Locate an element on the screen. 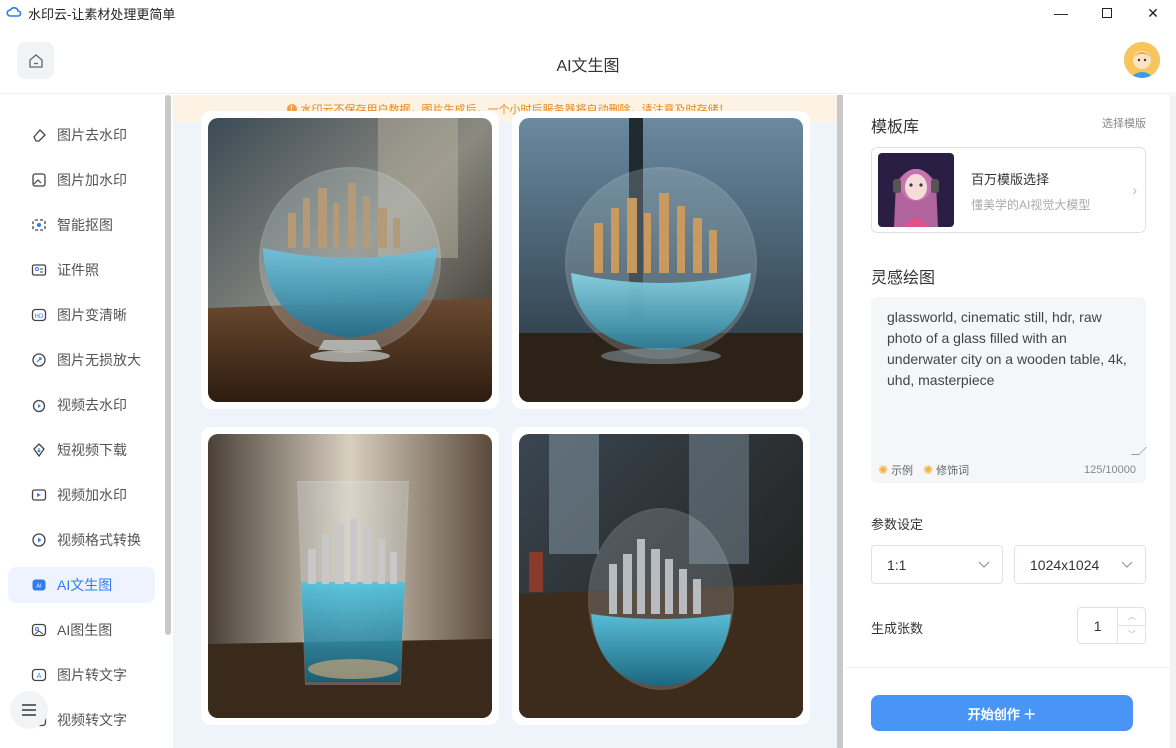 Image resolution: width=1176 pixels, height=748 pixels. app-logo-icon is located at coordinates (14, 12).